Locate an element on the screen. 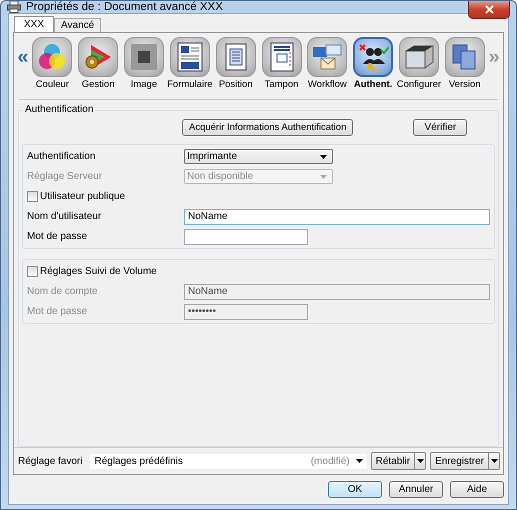 The height and width of the screenshot is (510, 517). favorite-dropdown: Réglages prédéfinis (modifié) is located at coordinates (228, 461).